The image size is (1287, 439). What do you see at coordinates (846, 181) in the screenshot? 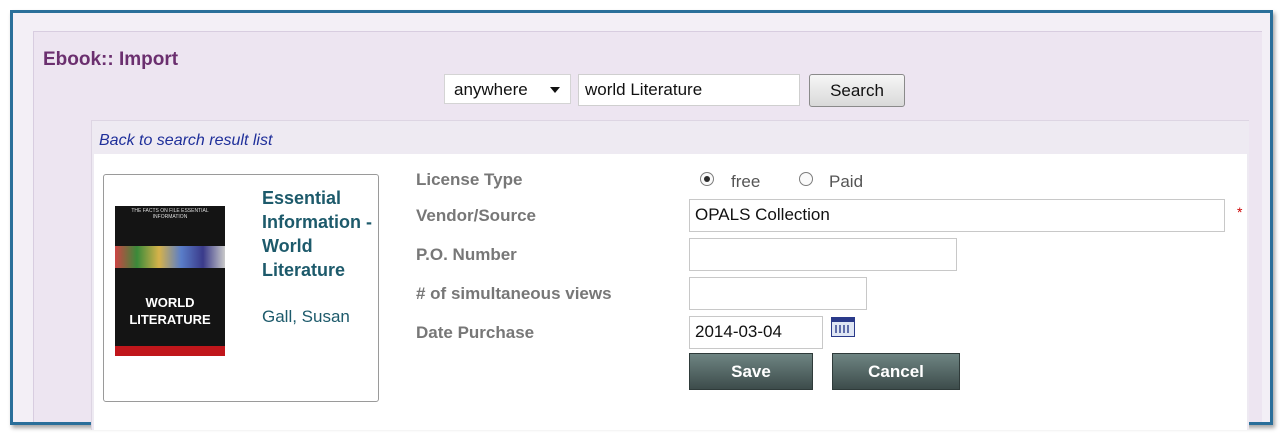
I see `license-paid-label: Paid` at bounding box center [846, 181].